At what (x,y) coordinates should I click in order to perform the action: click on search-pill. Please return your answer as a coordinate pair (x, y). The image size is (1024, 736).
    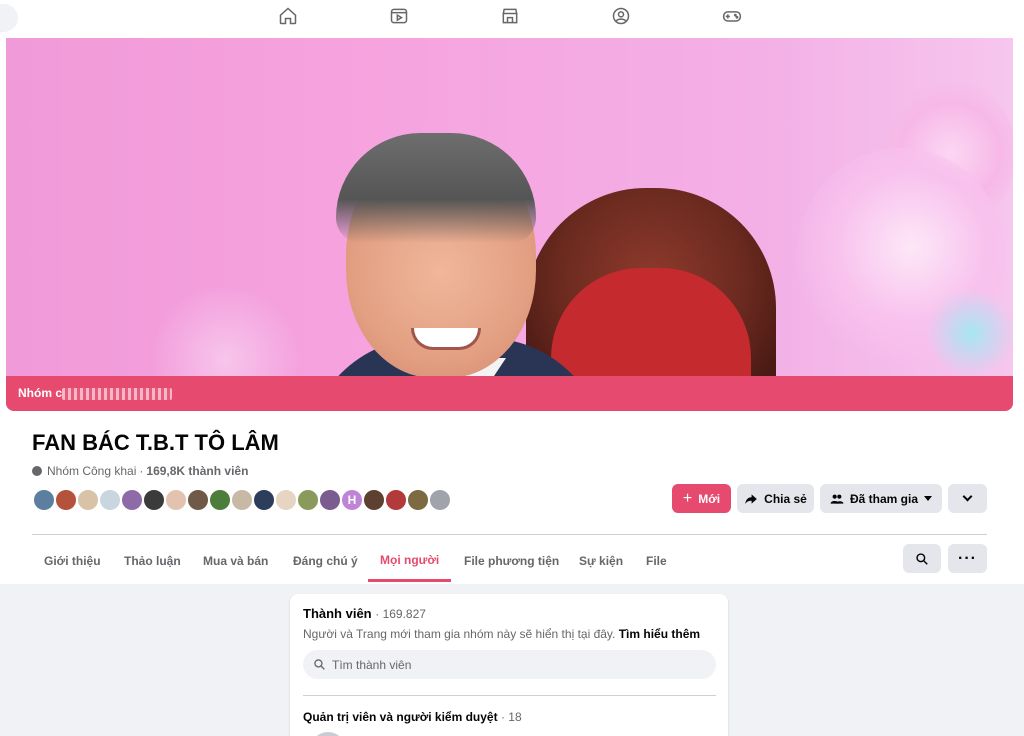
    Looking at the image, I should click on (9, 18).